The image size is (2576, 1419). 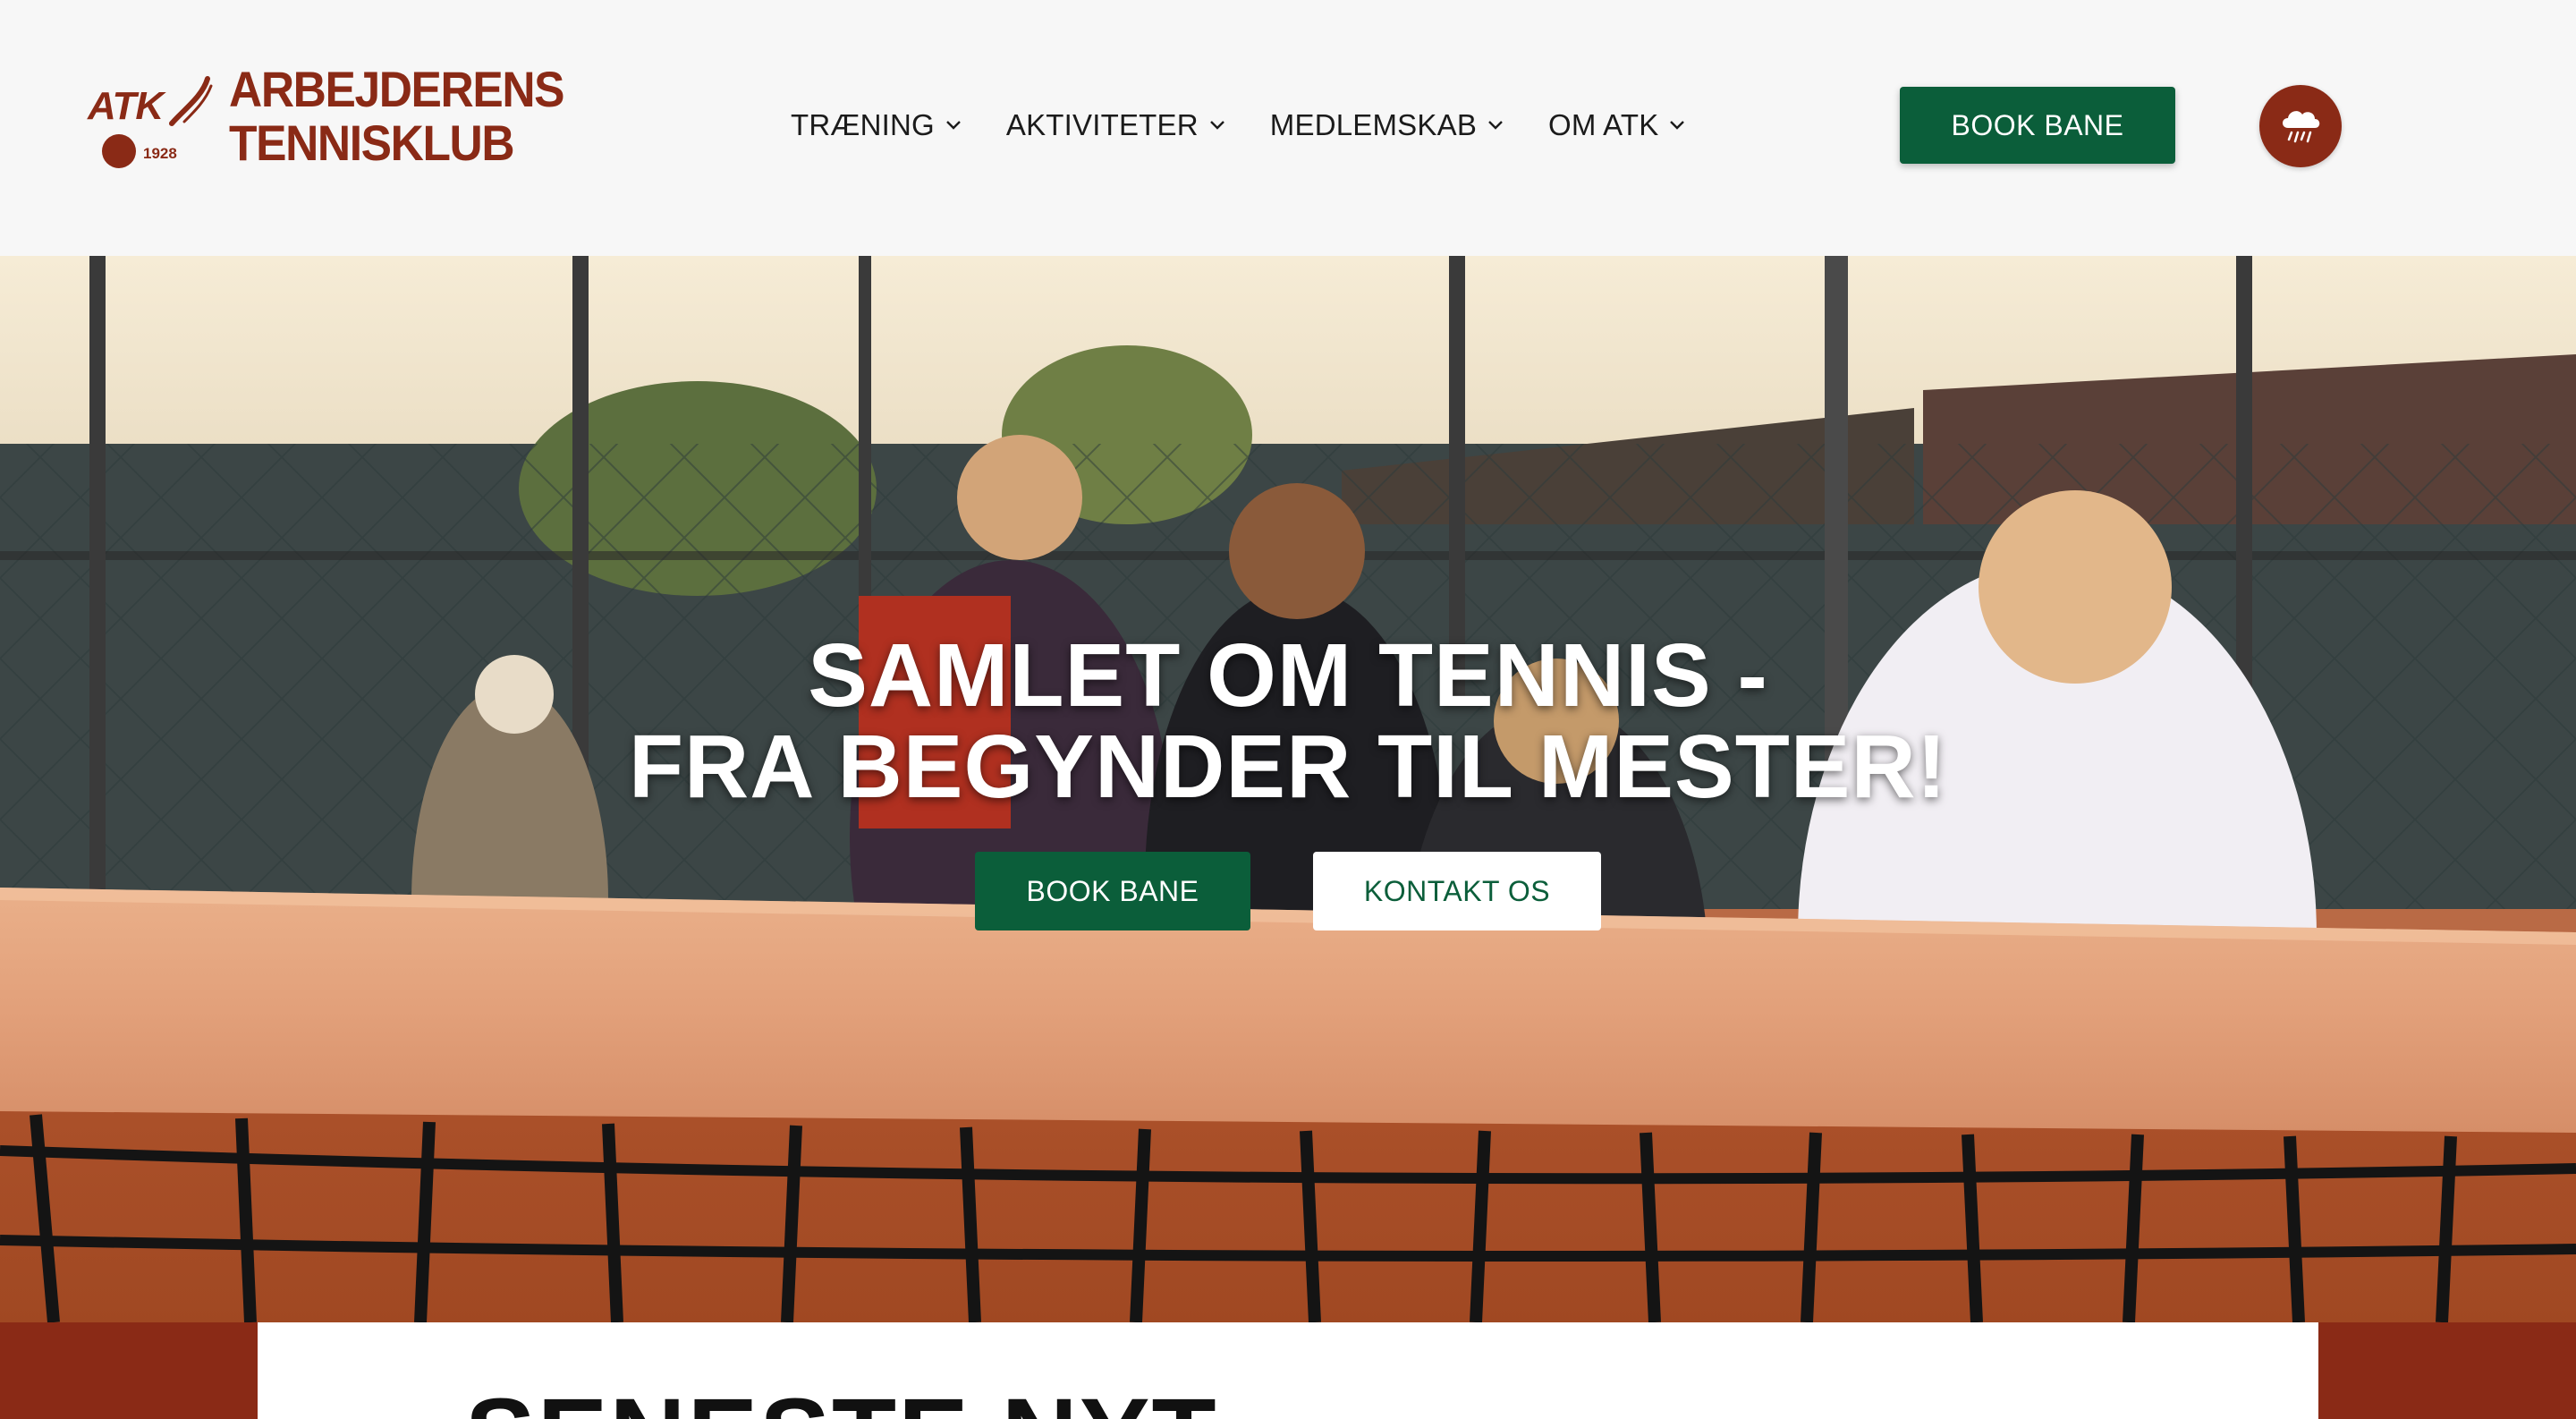 I want to click on nav-item-om-atk: OM ATK, so click(x=1616, y=125).